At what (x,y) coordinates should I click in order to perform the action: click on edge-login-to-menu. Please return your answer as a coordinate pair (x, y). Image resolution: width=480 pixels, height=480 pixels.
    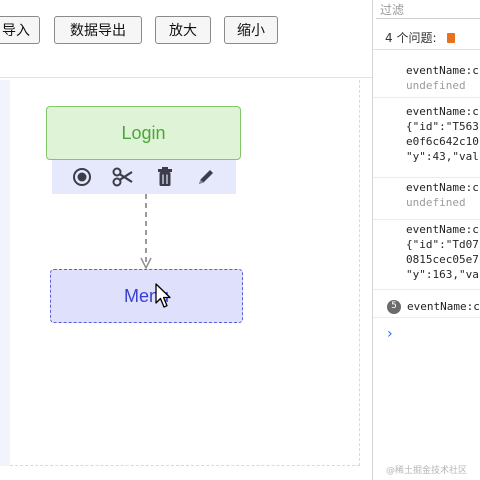
    Looking at the image, I should click on (146, 232).